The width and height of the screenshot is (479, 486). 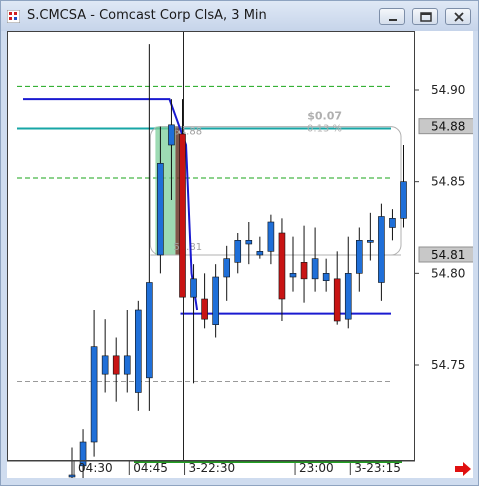 I want to click on x-tick-label: 3-23:15, so click(x=377, y=468).